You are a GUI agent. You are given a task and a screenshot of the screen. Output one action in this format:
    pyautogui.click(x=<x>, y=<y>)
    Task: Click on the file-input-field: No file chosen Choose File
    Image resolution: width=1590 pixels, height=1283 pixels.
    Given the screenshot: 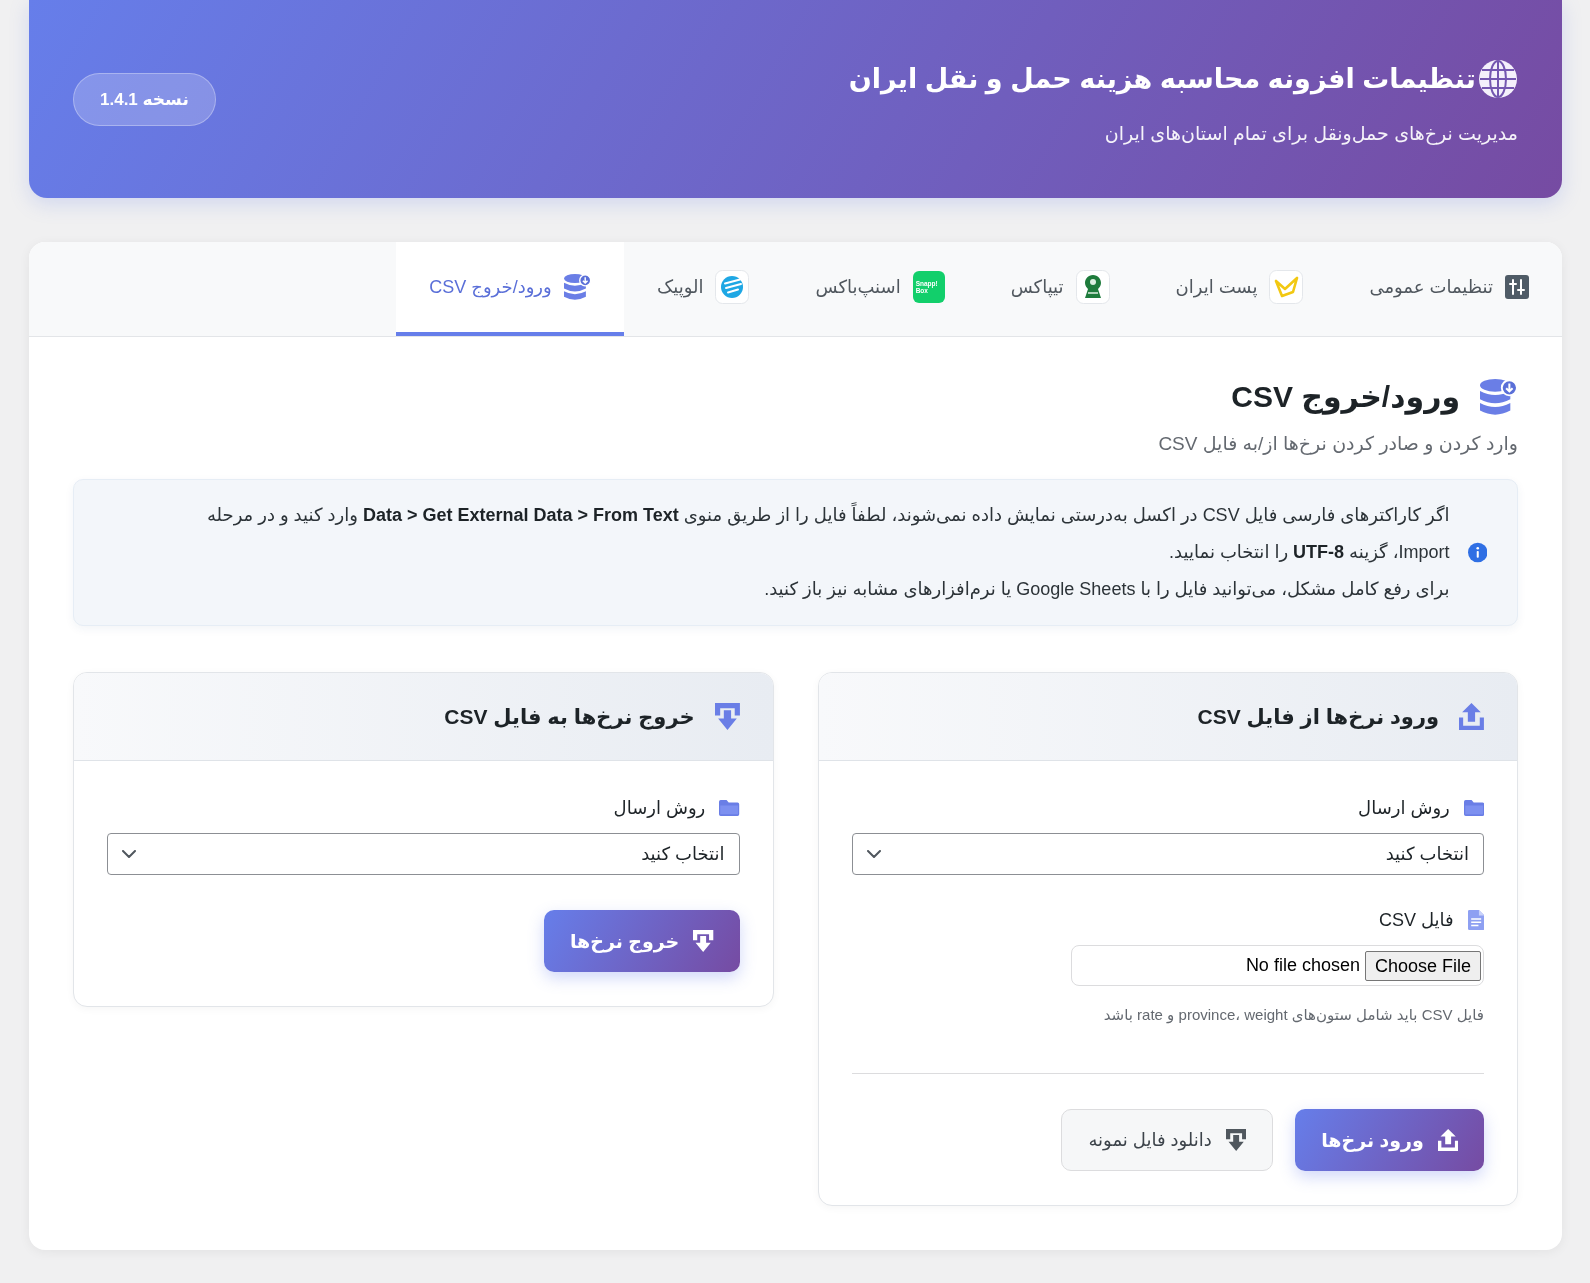 What is the action you would take?
    pyautogui.click(x=1277, y=965)
    